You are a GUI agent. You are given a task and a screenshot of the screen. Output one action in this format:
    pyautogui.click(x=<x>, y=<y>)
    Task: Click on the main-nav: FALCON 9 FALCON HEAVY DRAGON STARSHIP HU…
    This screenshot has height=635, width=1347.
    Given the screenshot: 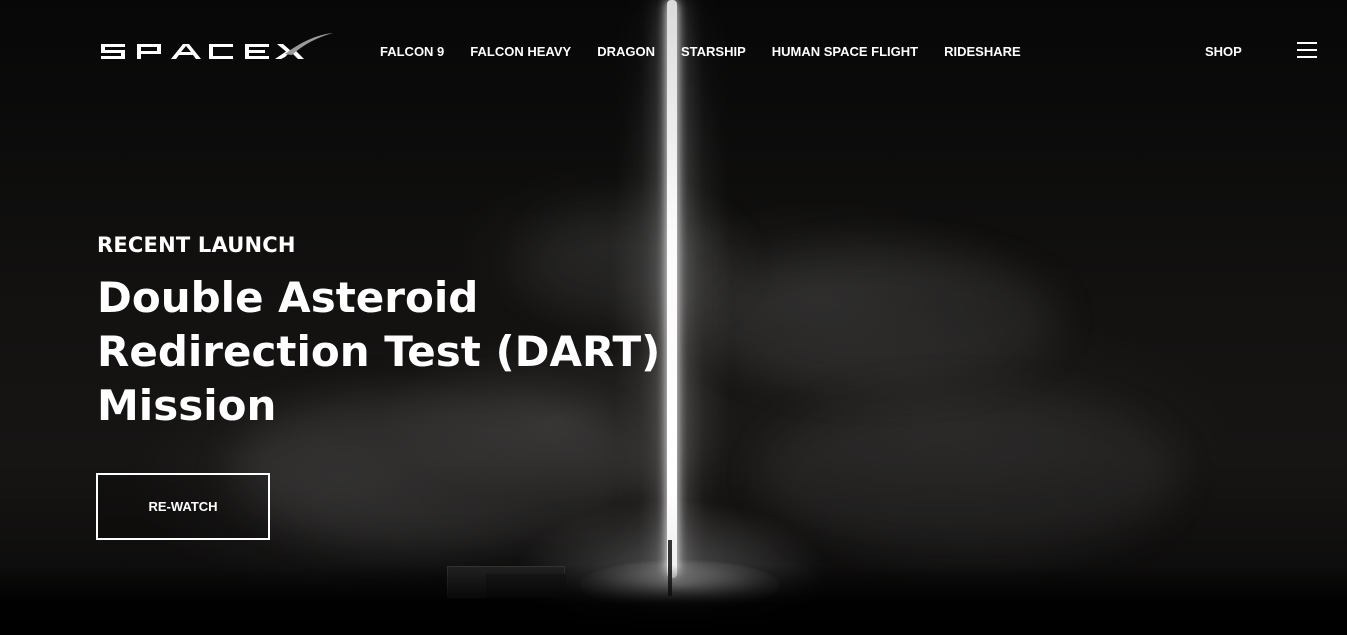 What is the action you would take?
    pyautogui.click(x=713, y=51)
    